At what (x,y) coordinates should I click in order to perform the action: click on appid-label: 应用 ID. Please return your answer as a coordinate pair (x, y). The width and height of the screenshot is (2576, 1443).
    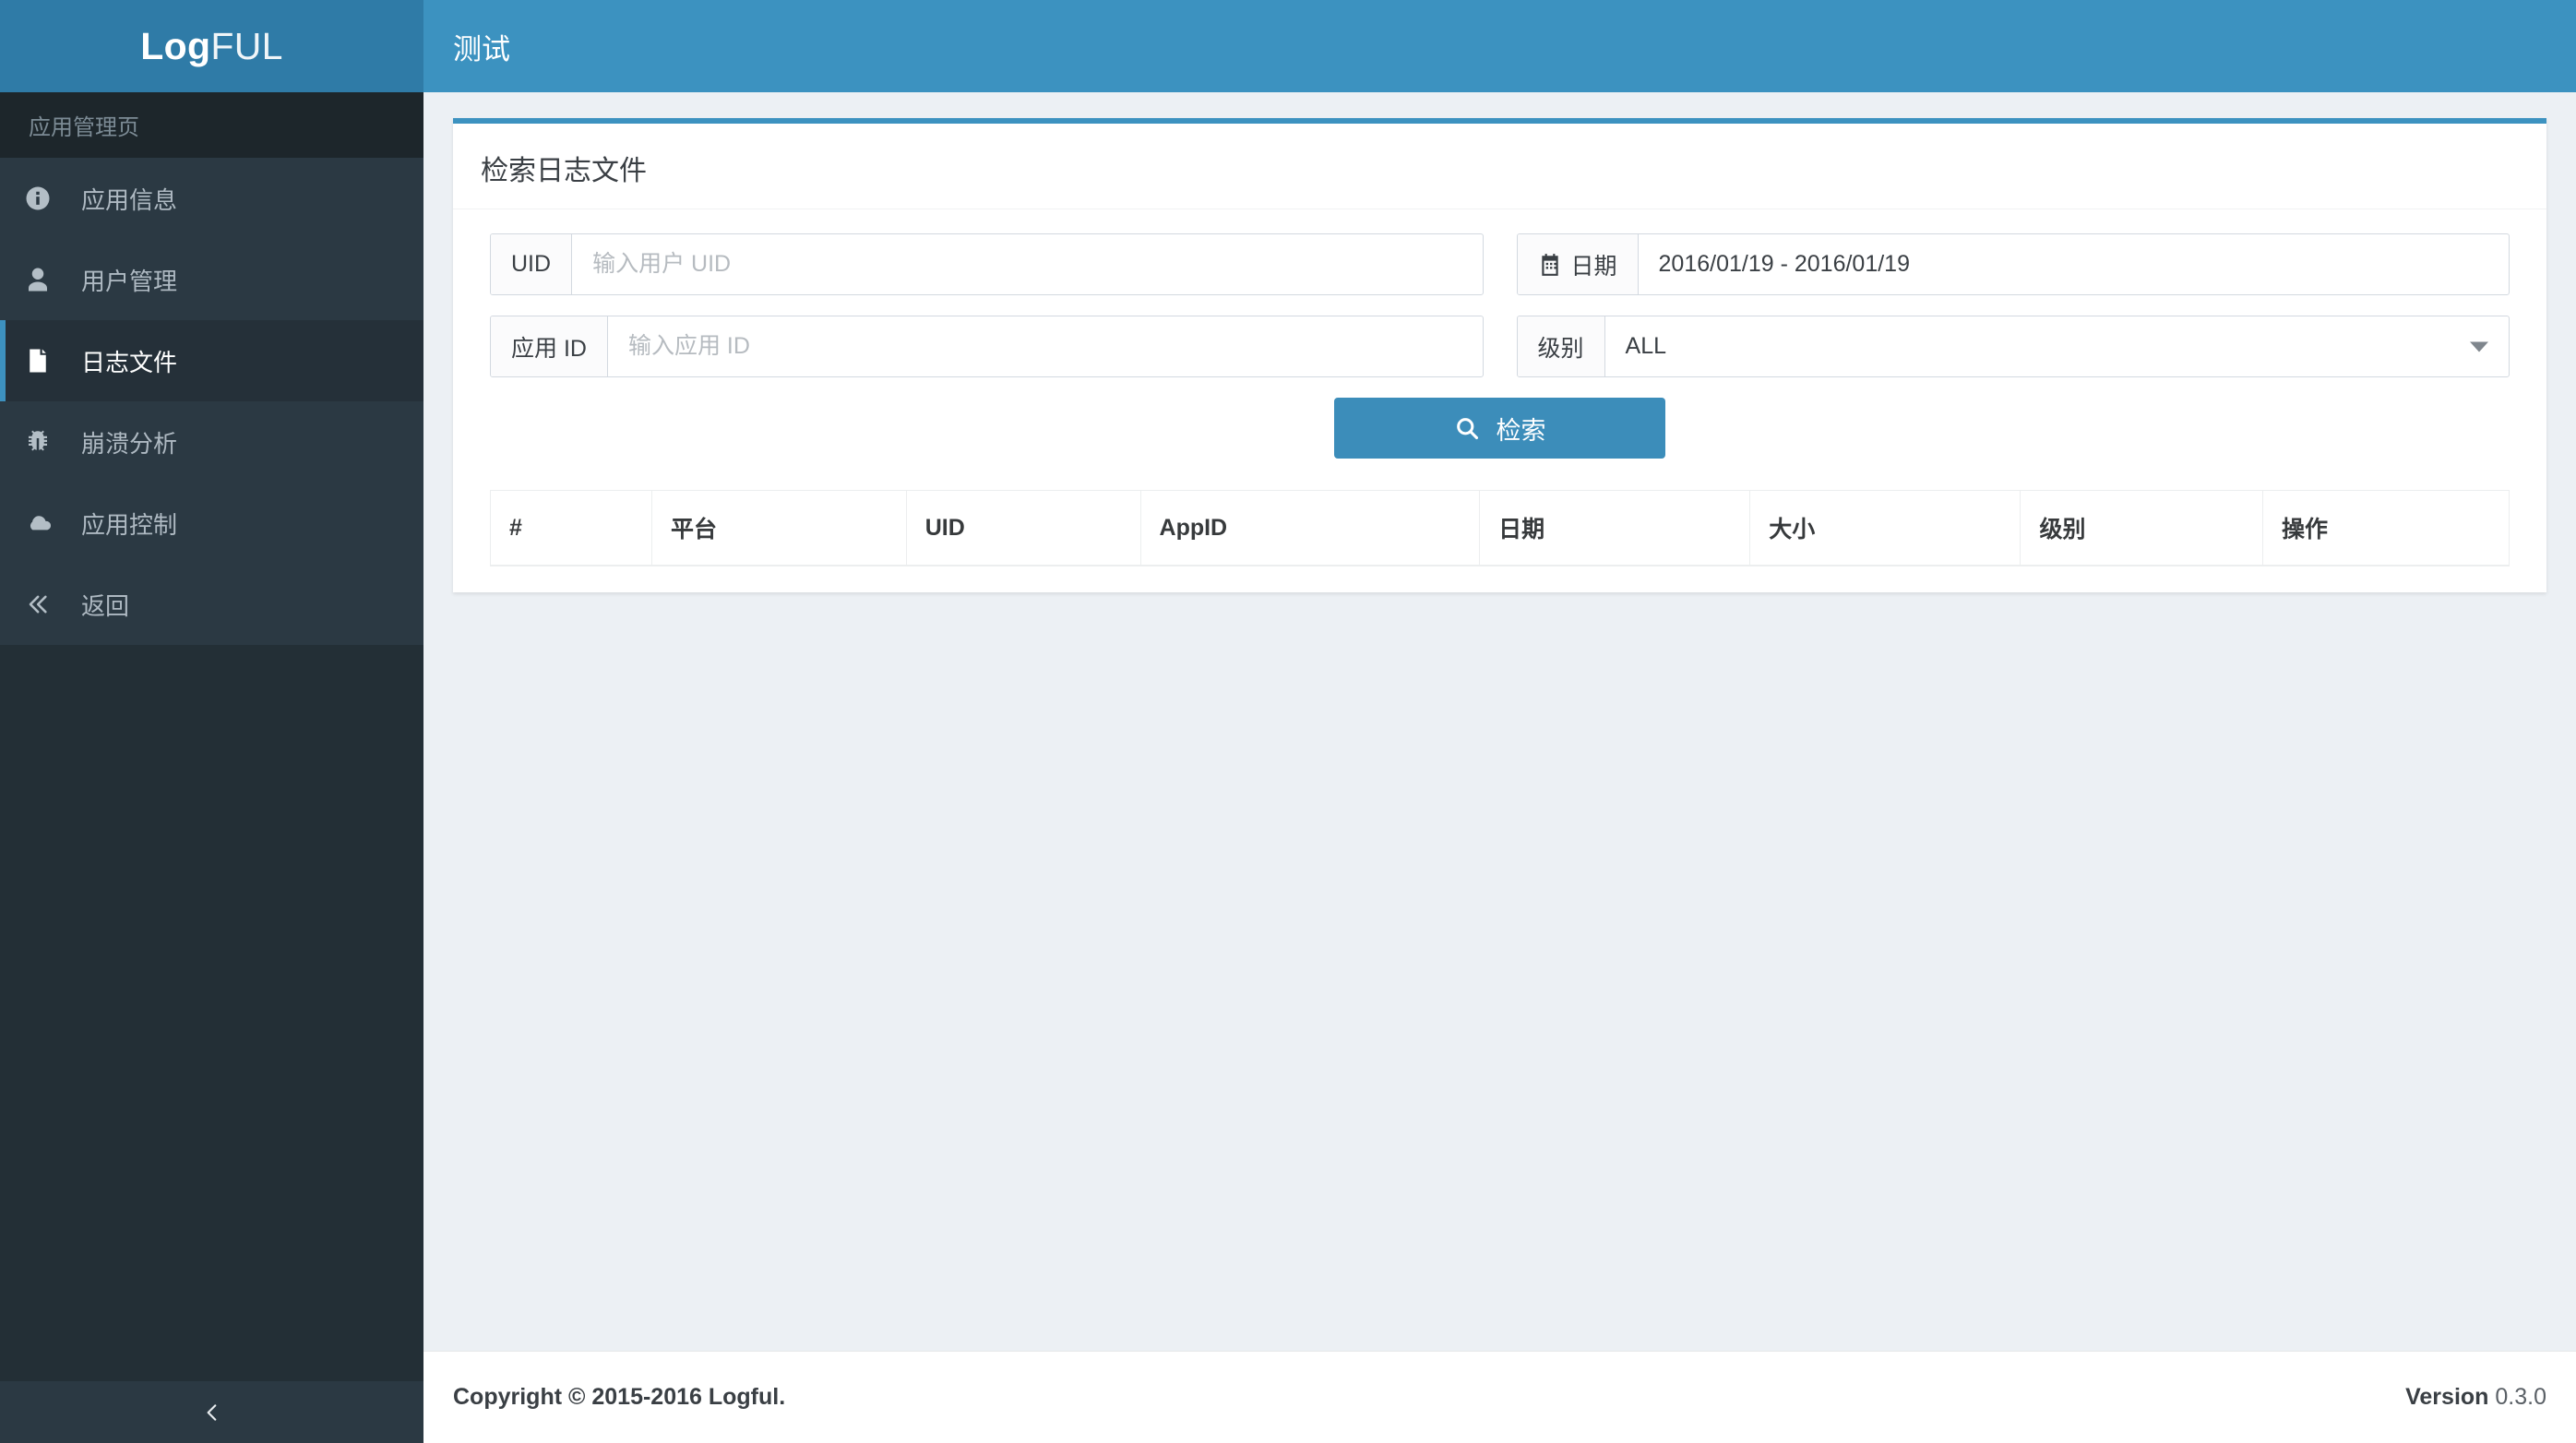
    Looking at the image, I should click on (549, 346).